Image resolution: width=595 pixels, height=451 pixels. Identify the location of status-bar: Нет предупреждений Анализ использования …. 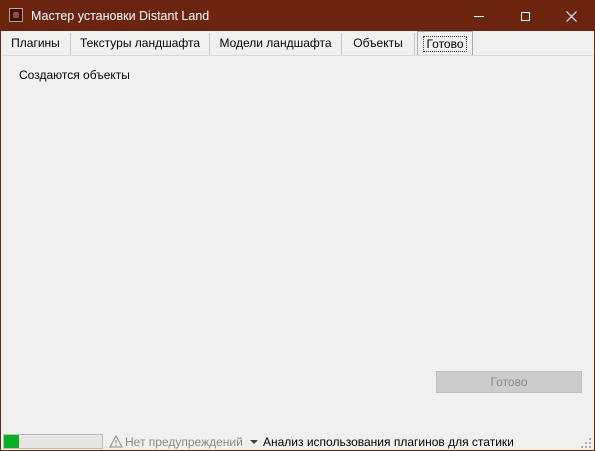
(297, 441).